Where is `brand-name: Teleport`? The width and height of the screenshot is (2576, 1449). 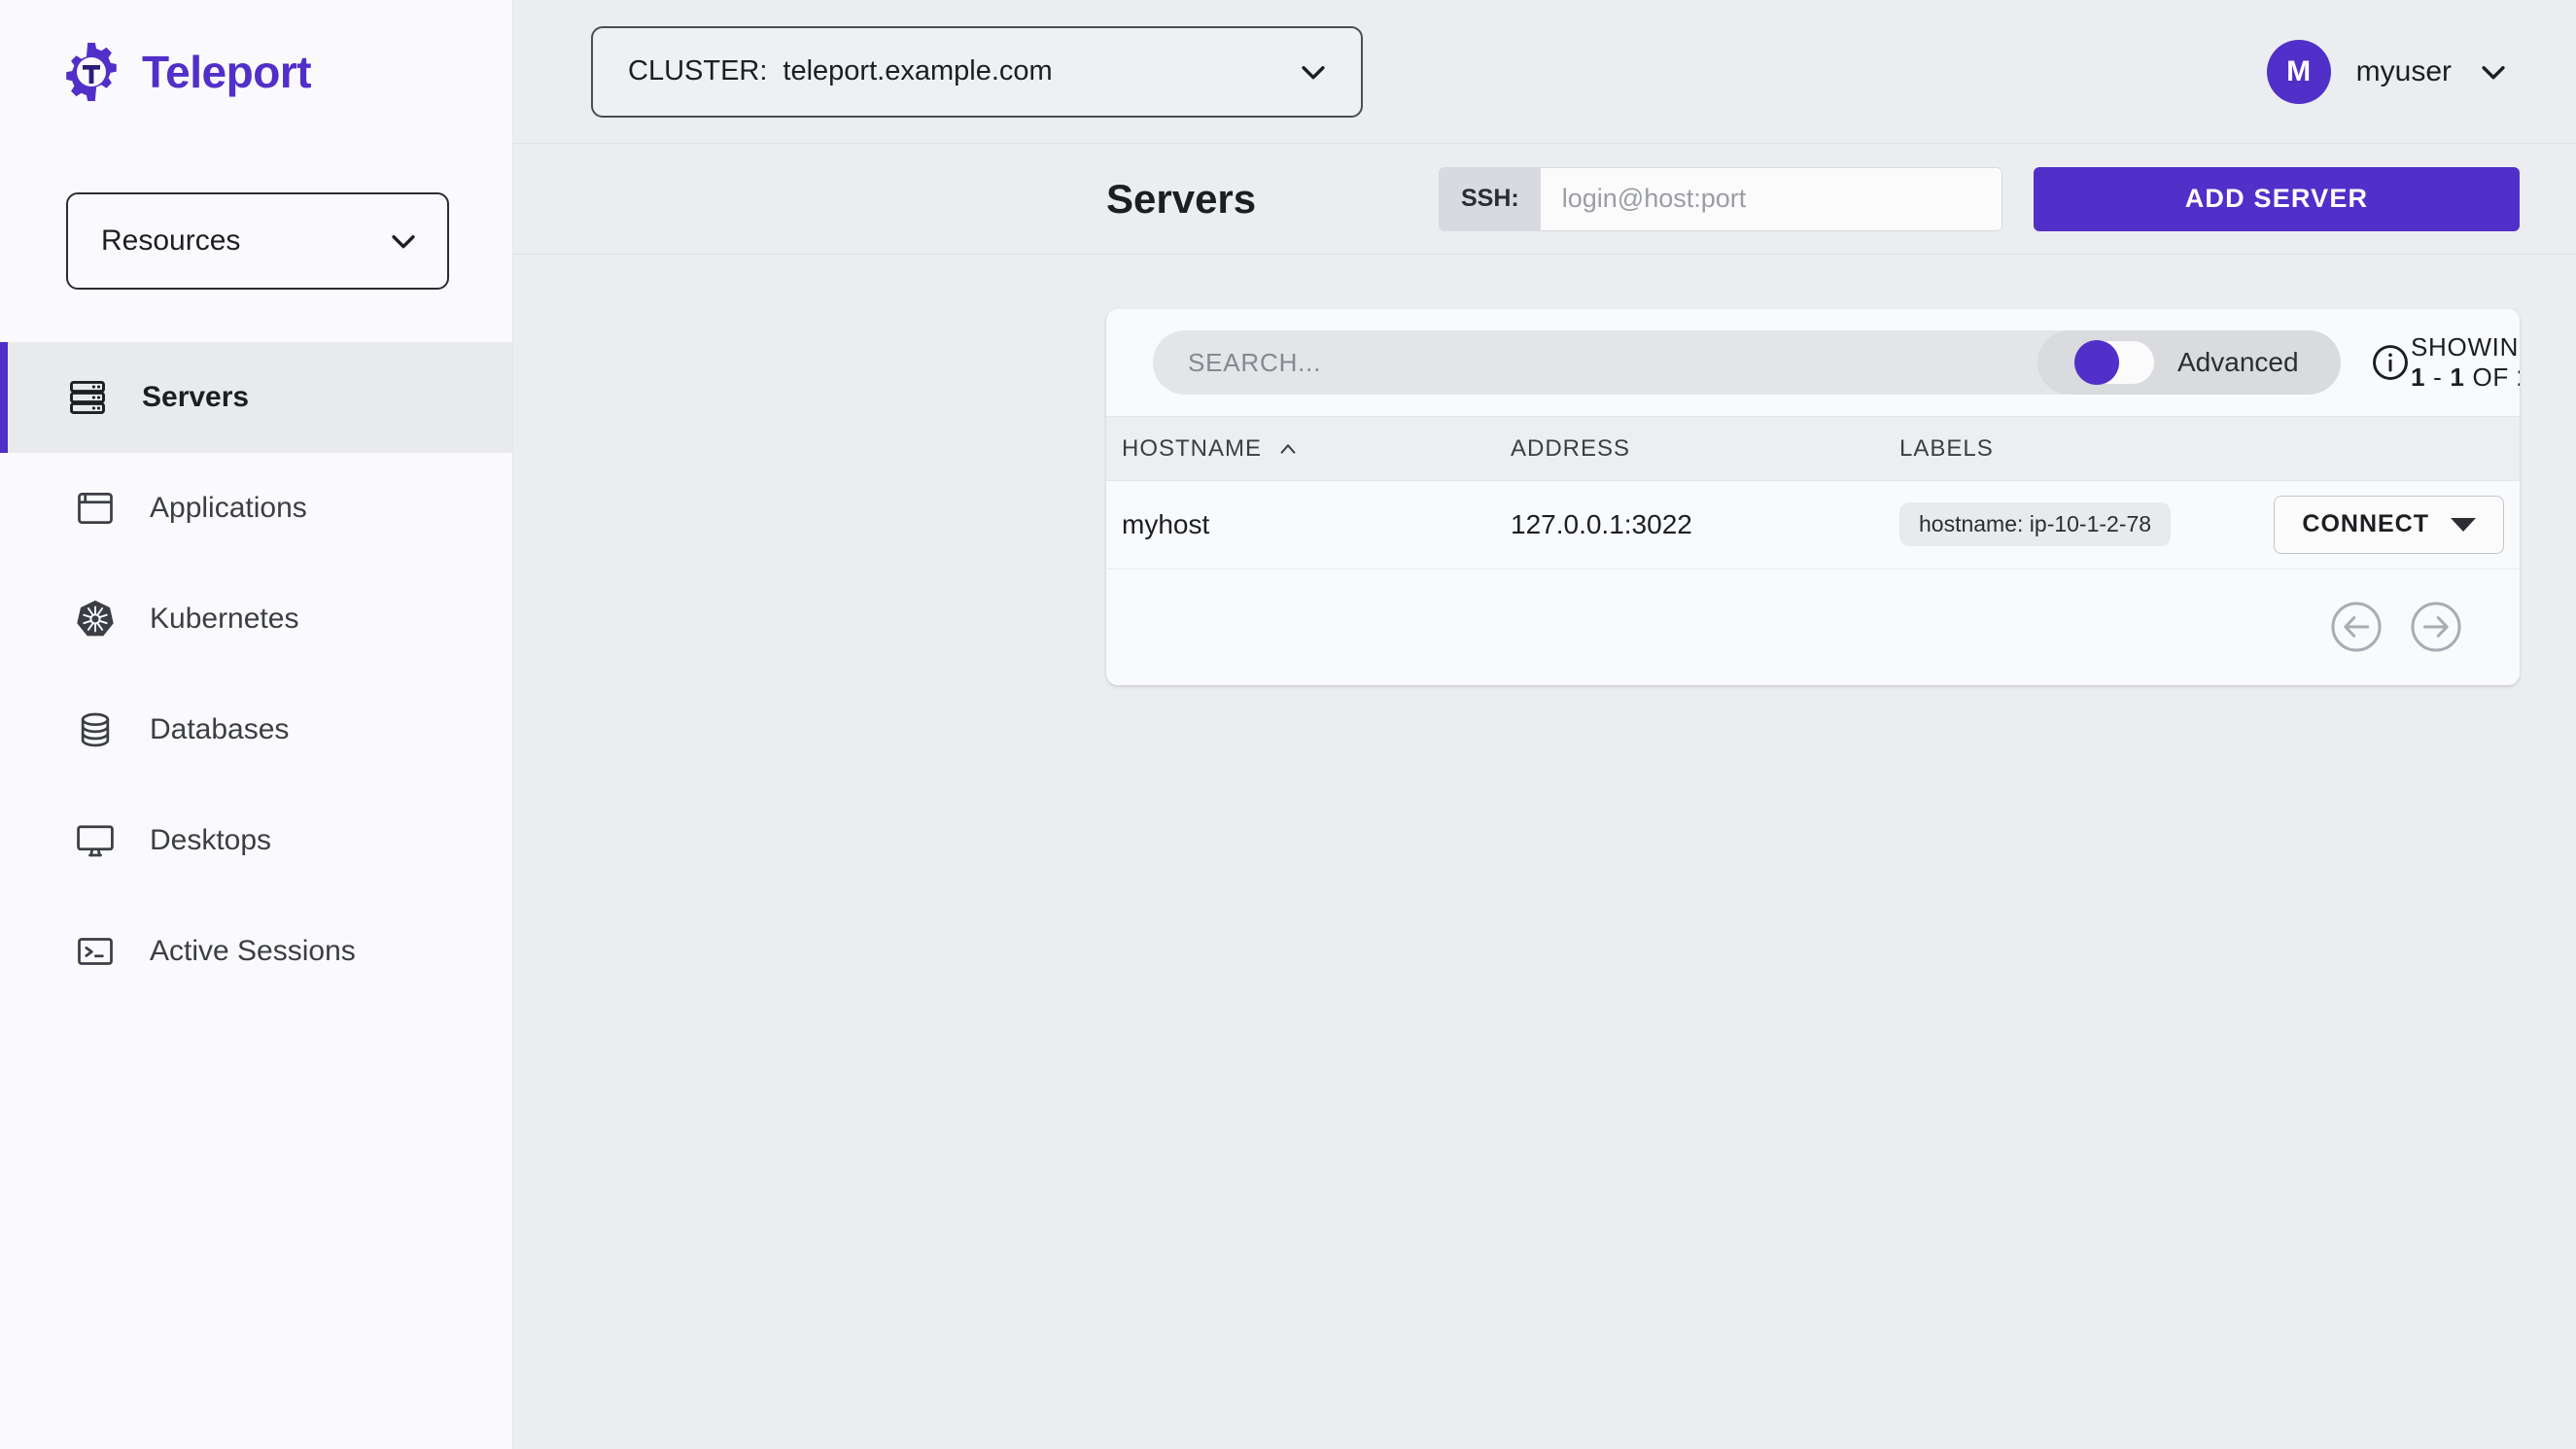 brand-name: Teleport is located at coordinates (227, 72).